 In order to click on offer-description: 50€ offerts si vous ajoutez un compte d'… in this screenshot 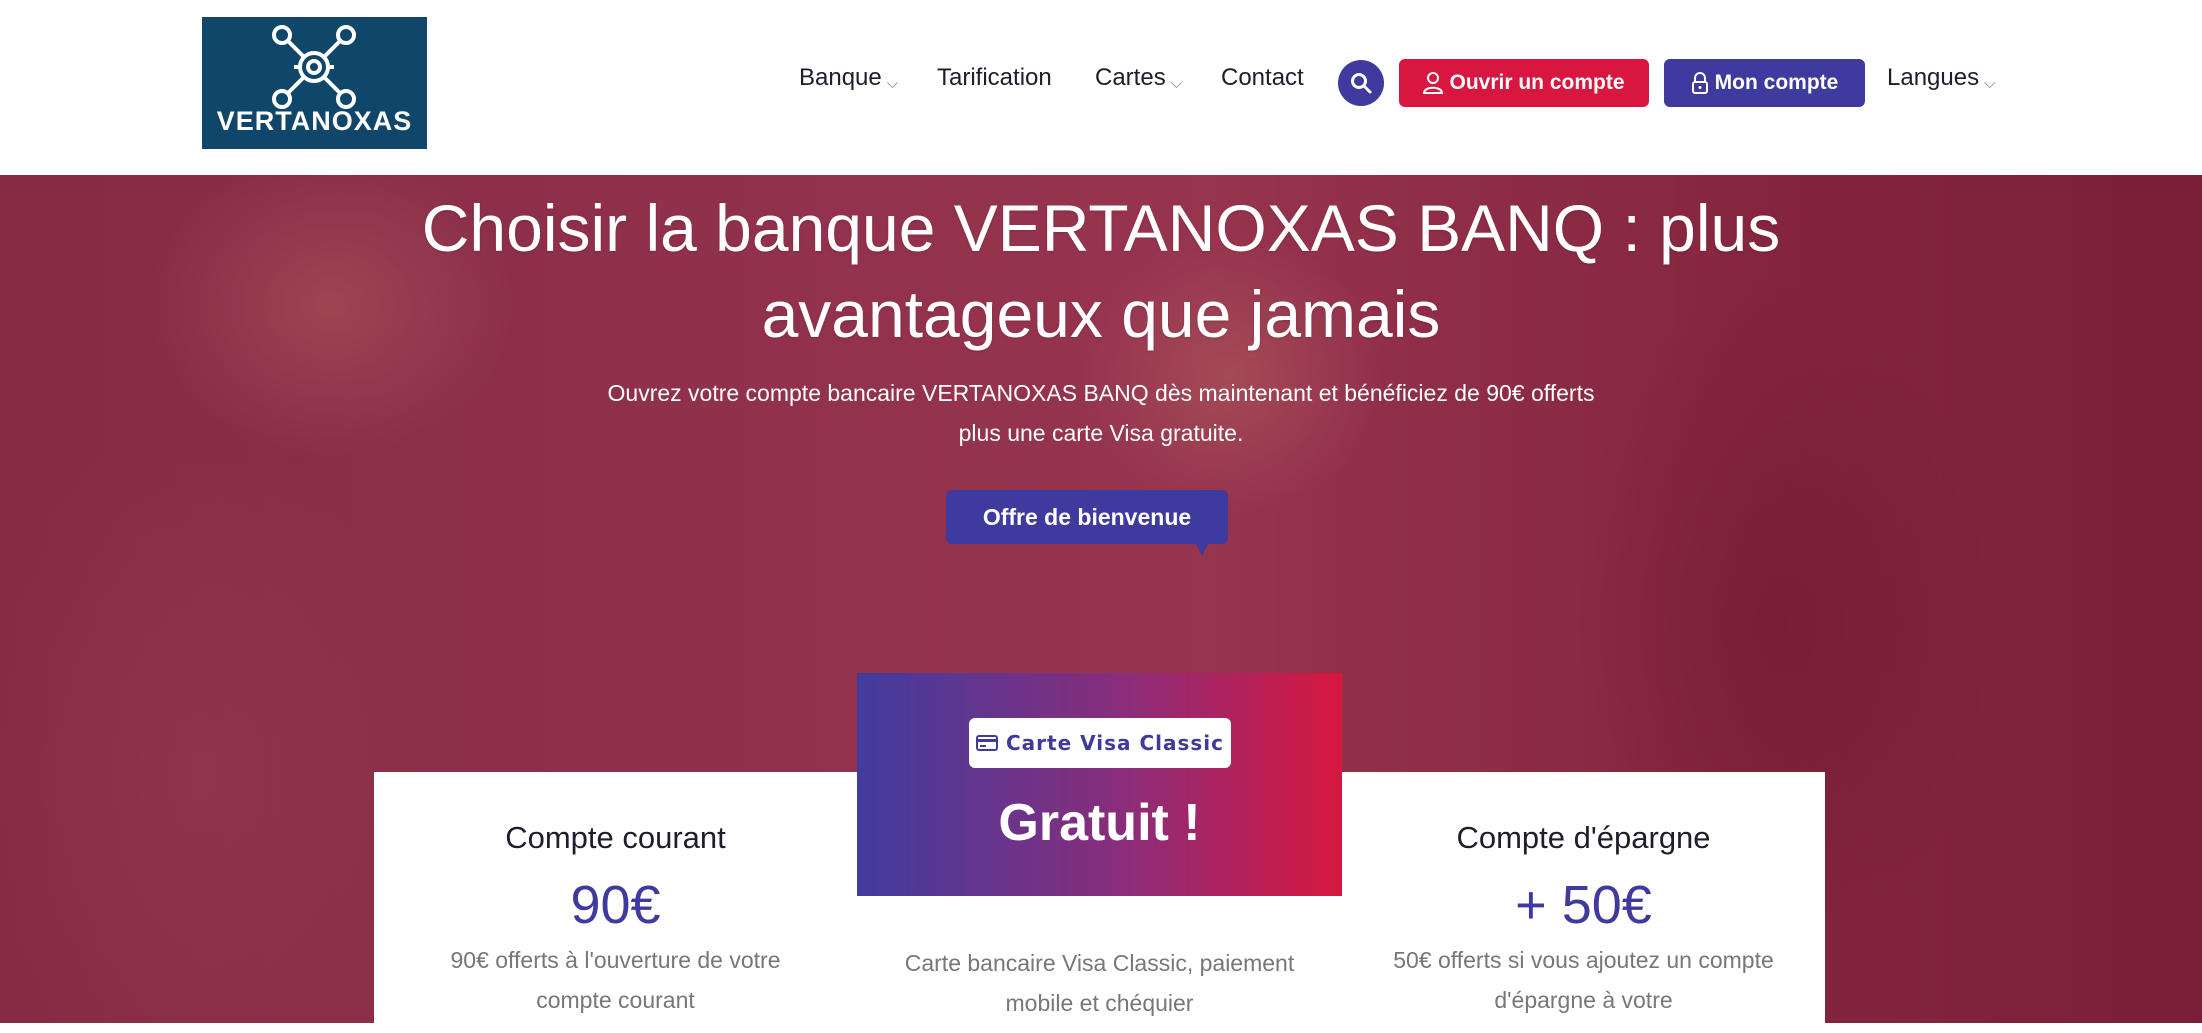, I will do `click(1583, 980)`.